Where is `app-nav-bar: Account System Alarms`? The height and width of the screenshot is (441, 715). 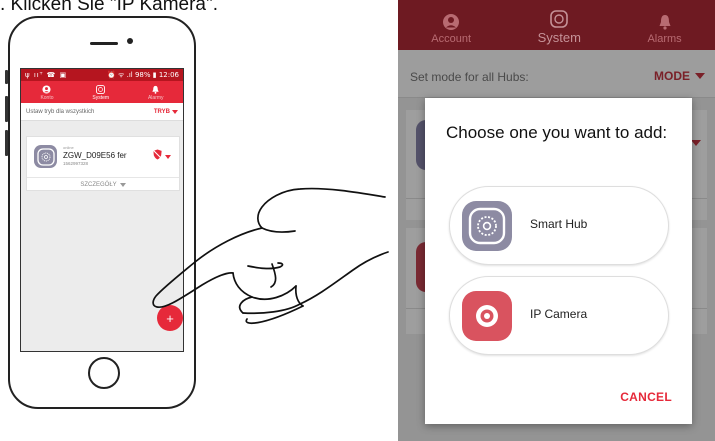
app-nav-bar: Account System Alarms is located at coordinates (556, 25).